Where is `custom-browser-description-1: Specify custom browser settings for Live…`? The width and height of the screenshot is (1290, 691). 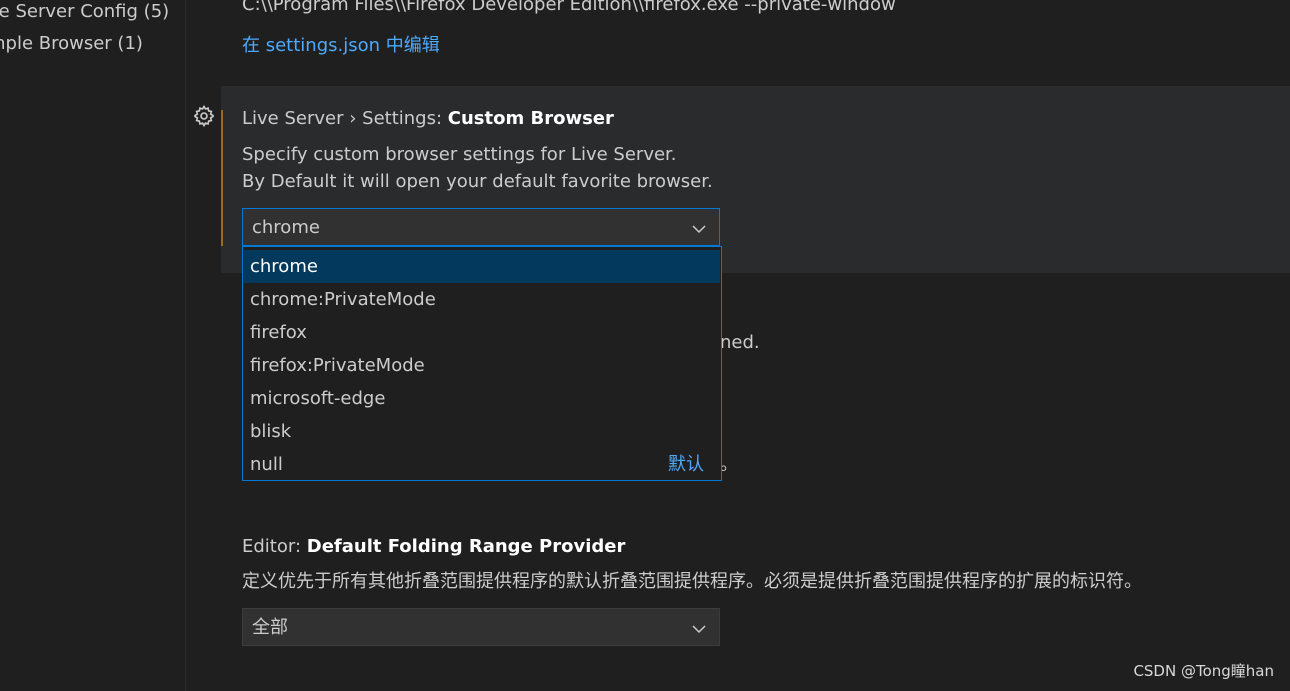 custom-browser-description-1: Specify custom browser settings for Live… is located at coordinates (459, 154).